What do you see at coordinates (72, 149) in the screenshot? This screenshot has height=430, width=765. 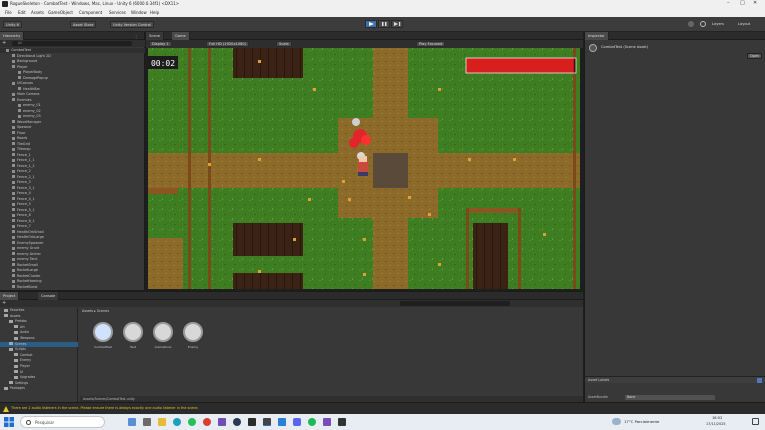 I see `hierarchy-item: Tilemap` at bounding box center [72, 149].